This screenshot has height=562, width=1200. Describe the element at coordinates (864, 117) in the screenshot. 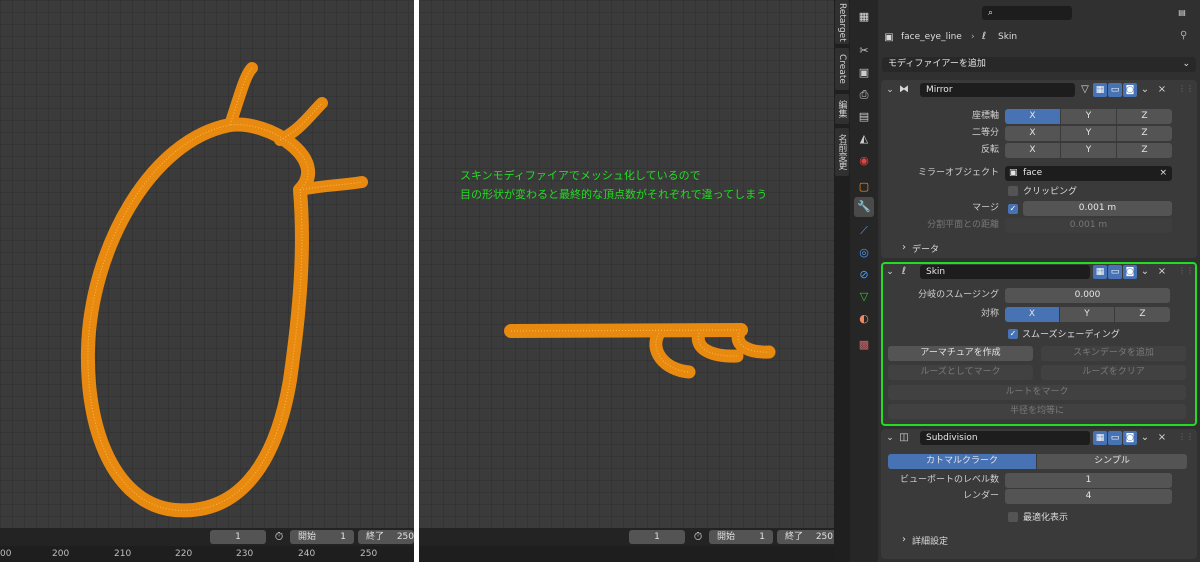

I see `view-layer-icon: ▤` at that location.